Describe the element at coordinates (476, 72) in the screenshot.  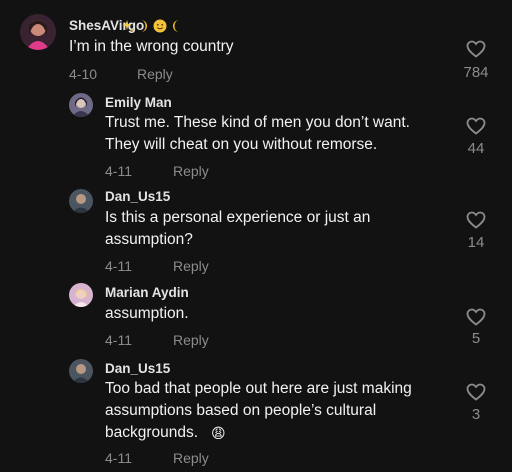
I see `like-count: 784` at that location.